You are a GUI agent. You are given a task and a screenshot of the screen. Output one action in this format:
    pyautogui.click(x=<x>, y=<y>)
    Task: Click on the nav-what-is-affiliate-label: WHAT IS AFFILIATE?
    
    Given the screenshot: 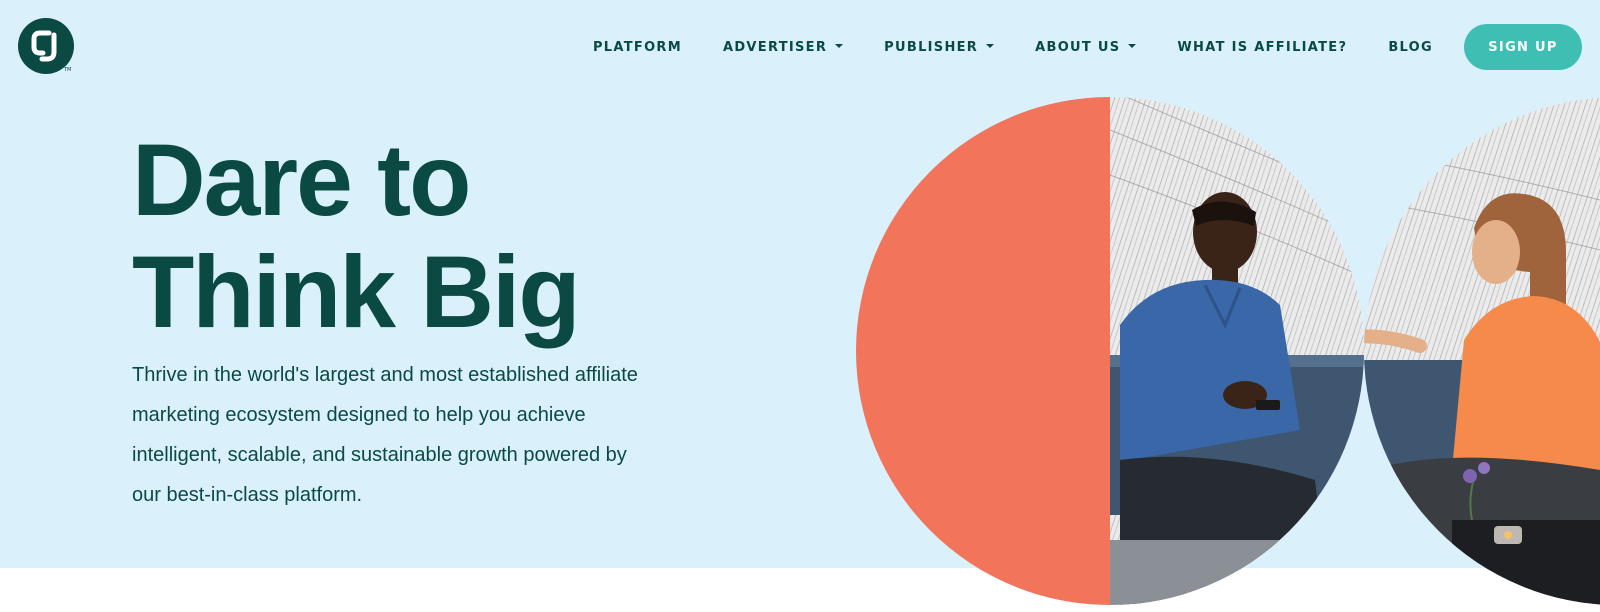 What is the action you would take?
    pyautogui.click(x=1262, y=47)
    